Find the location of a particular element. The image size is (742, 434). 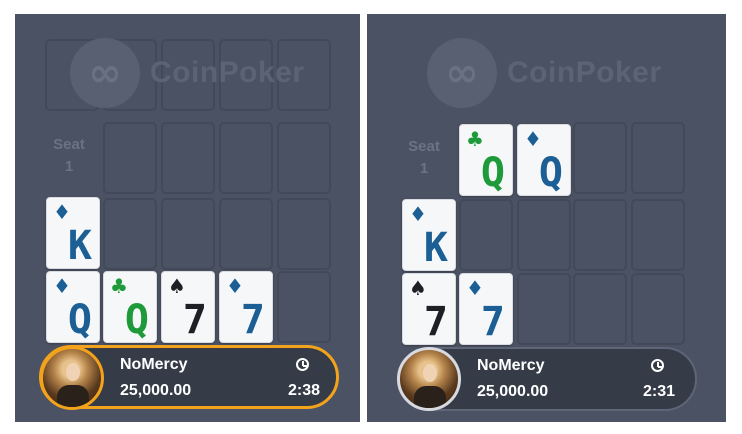

playing-card: ♦ Q is located at coordinates (73, 307).